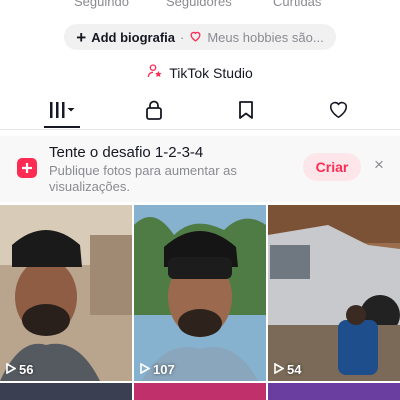 This screenshot has height=400, width=400. What do you see at coordinates (200, 113) in the screenshot?
I see `profile-tabs` at bounding box center [200, 113].